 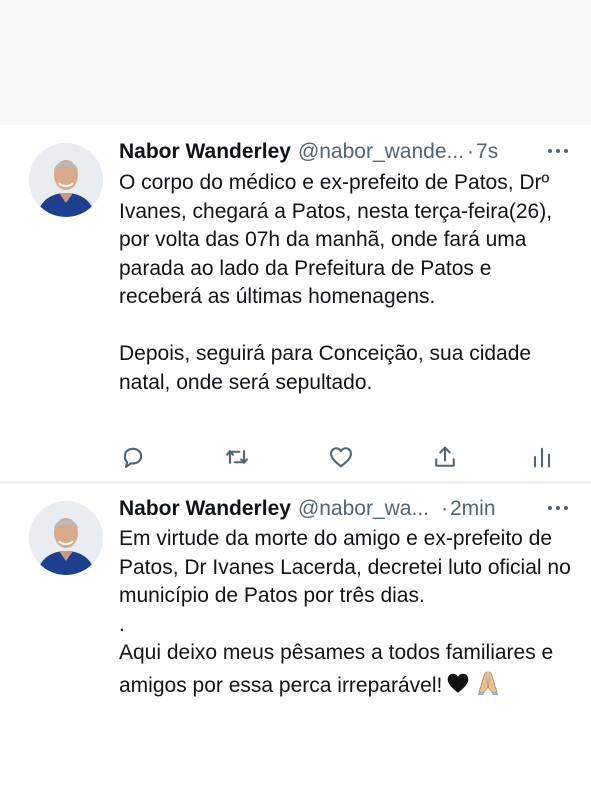 I want to click on reply-icon, so click(x=133, y=457).